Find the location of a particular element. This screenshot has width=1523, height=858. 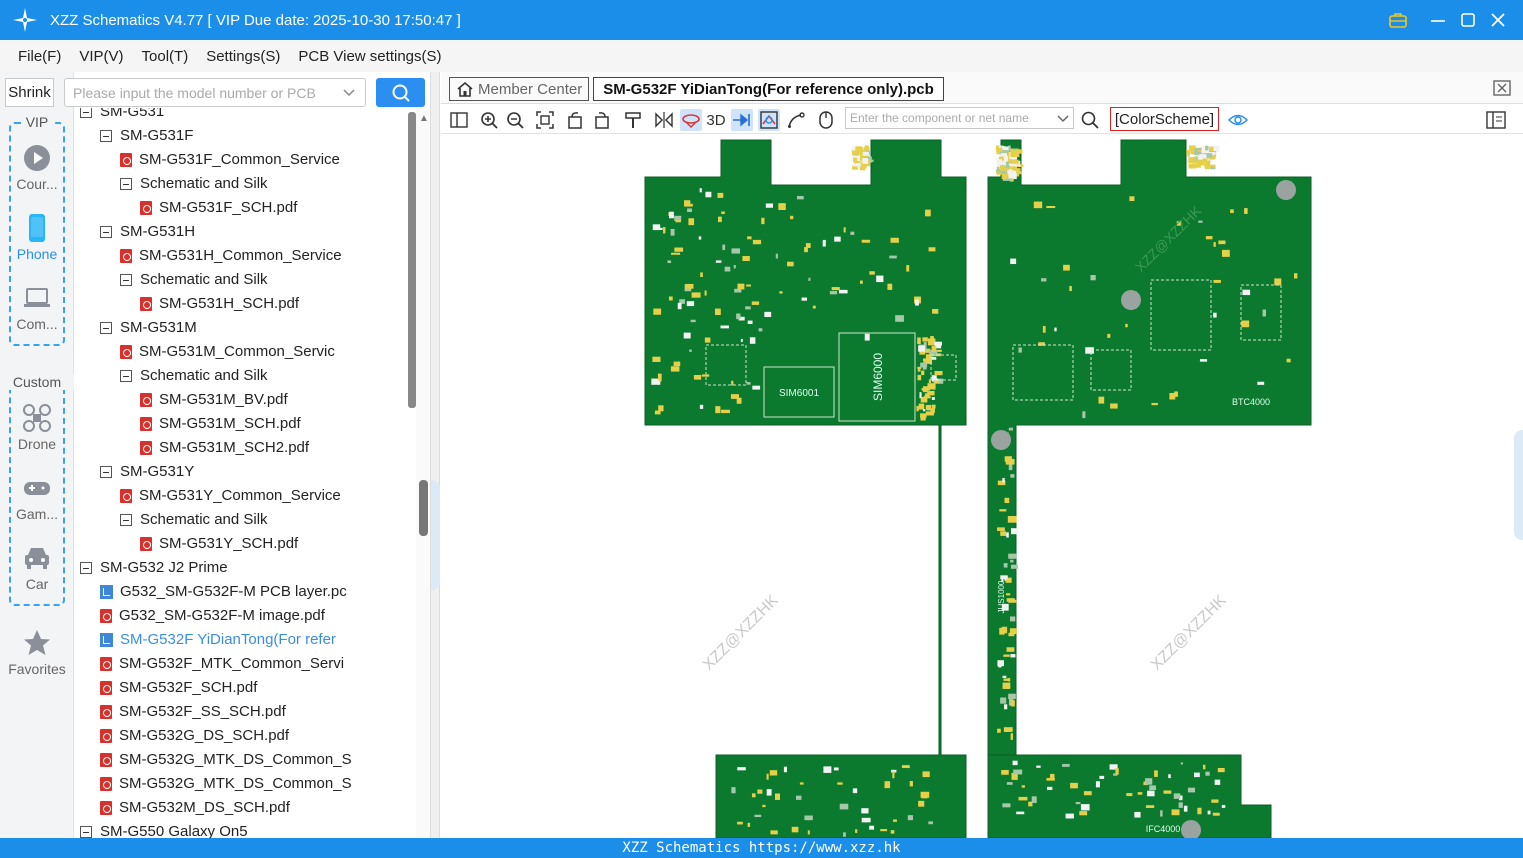

paint-brush-icon is located at coordinates (633, 120).